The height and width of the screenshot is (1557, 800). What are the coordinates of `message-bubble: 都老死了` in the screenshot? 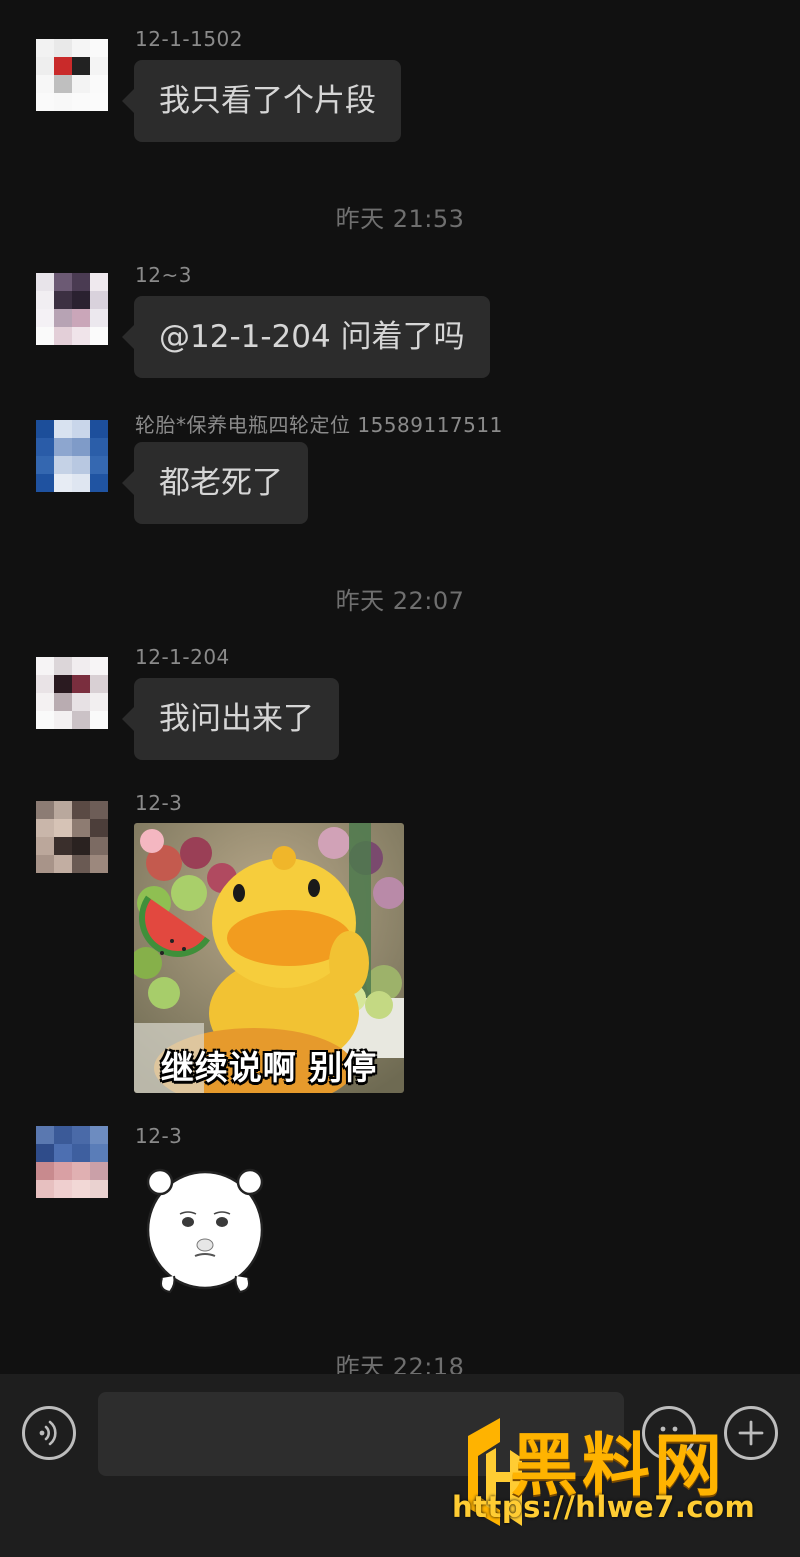 It's located at (215, 483).